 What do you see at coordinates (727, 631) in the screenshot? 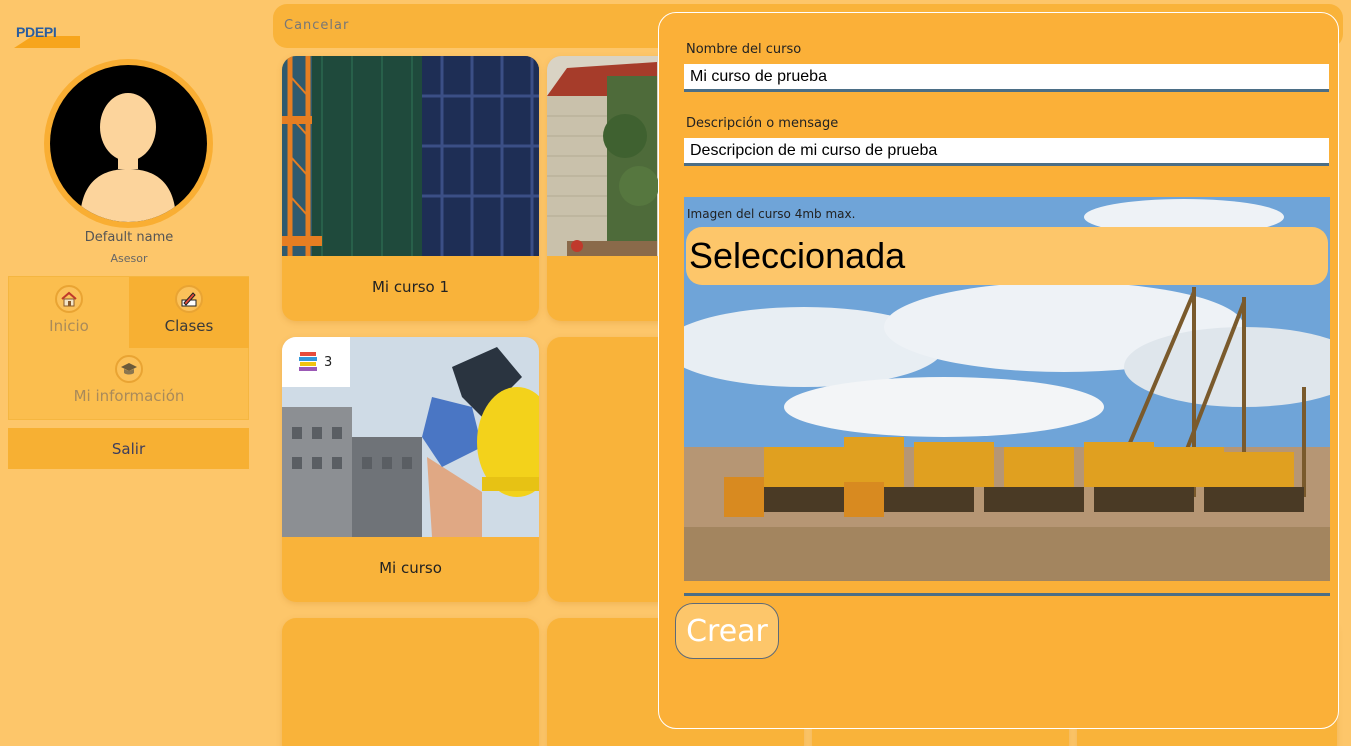
I see `create-button: Crear` at bounding box center [727, 631].